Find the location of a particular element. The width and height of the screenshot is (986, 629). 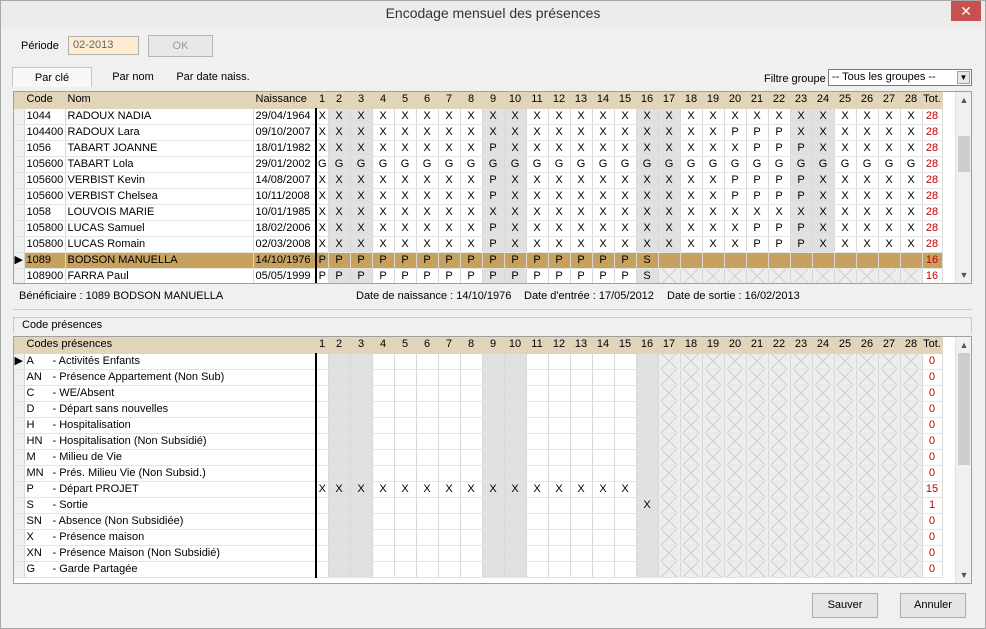

cell-code-label: AN - Présence Appartement (Non Sub) is located at coordinates (170, 377).